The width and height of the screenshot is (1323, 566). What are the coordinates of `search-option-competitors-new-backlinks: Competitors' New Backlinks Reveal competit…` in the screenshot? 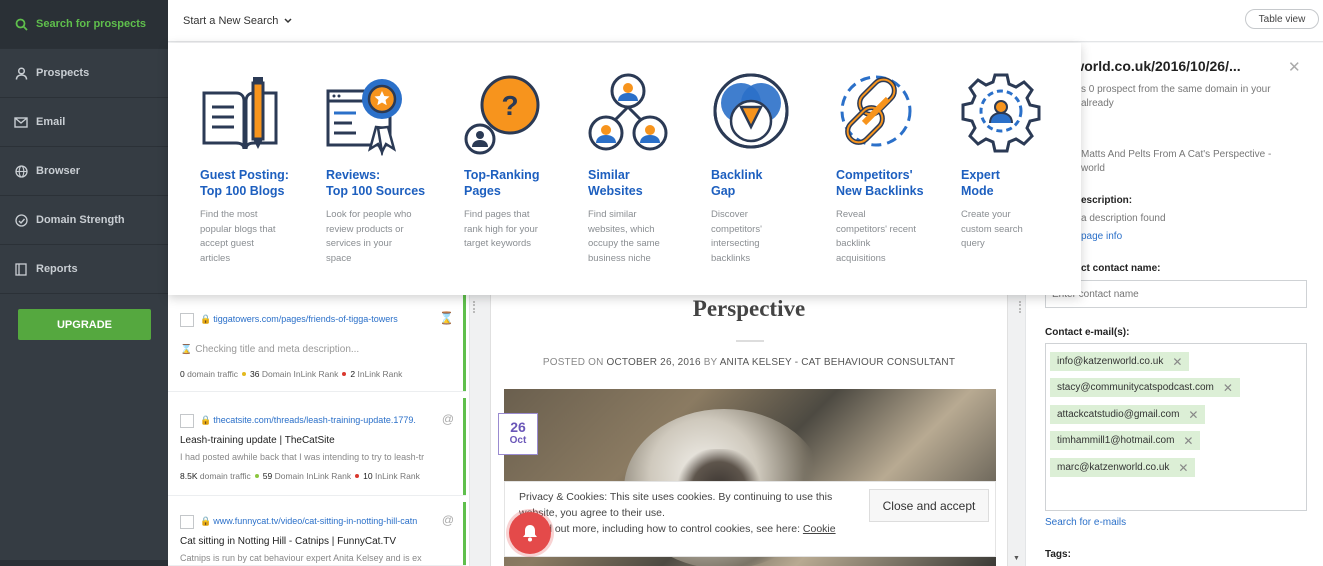 It's located at (898, 169).